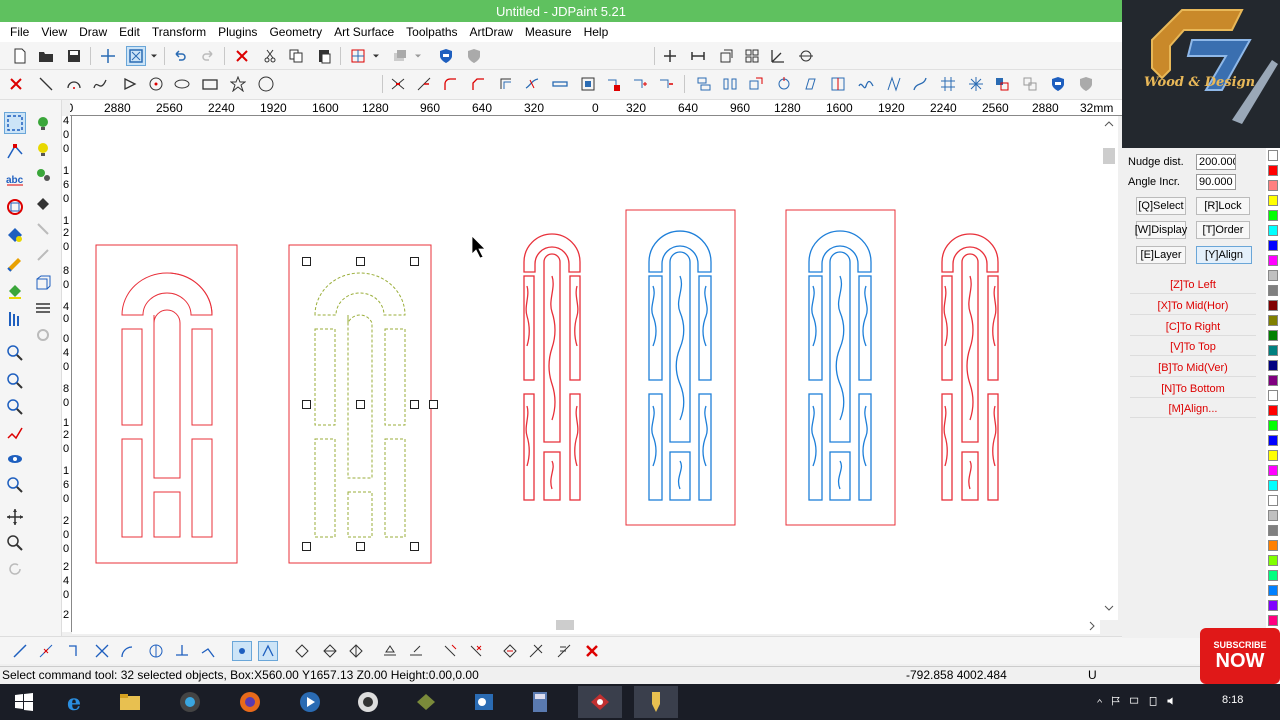 The height and width of the screenshot is (720, 1280). I want to click on ie-browser-icon: e, so click(76, 702).